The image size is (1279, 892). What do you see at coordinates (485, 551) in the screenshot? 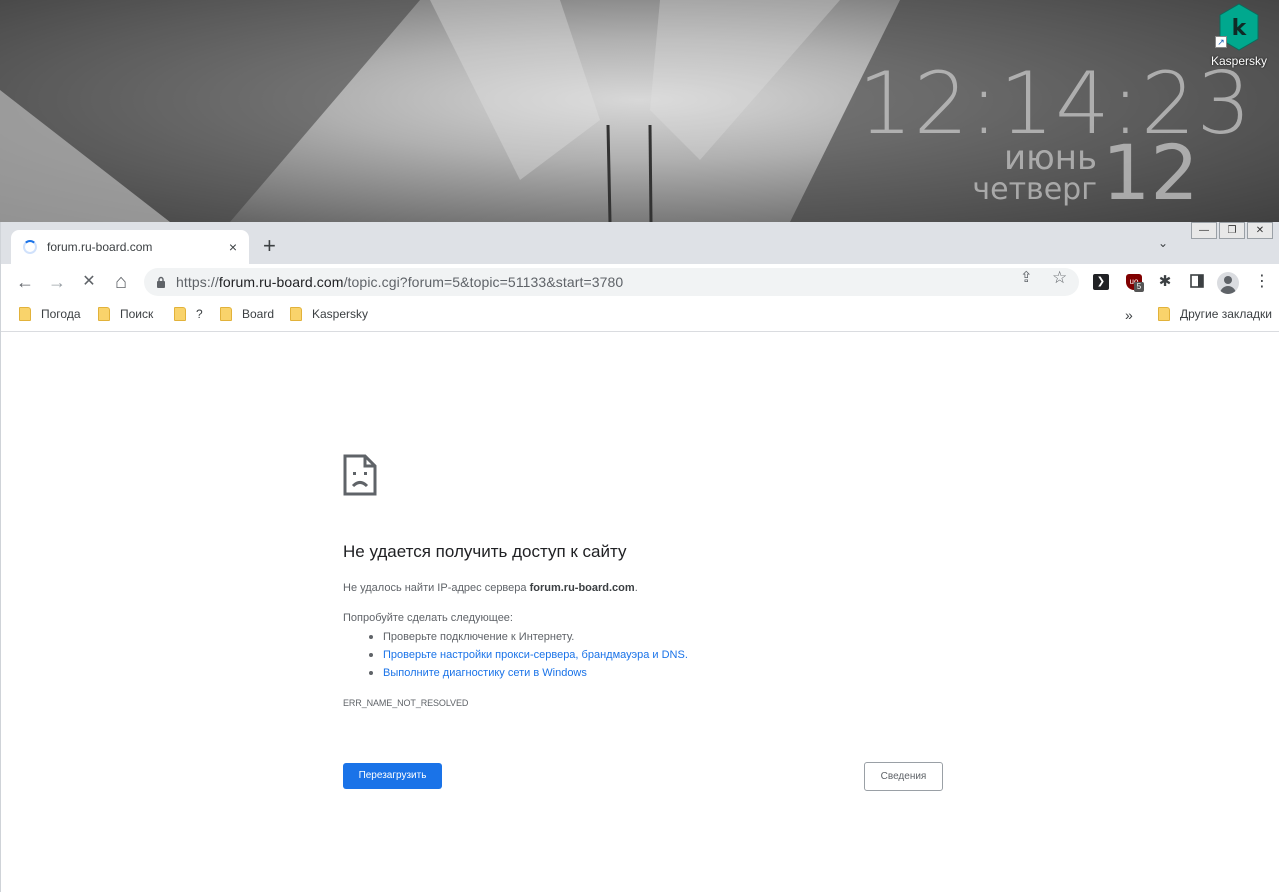
I see `error-title: Не удается получить доступ к сайту` at bounding box center [485, 551].